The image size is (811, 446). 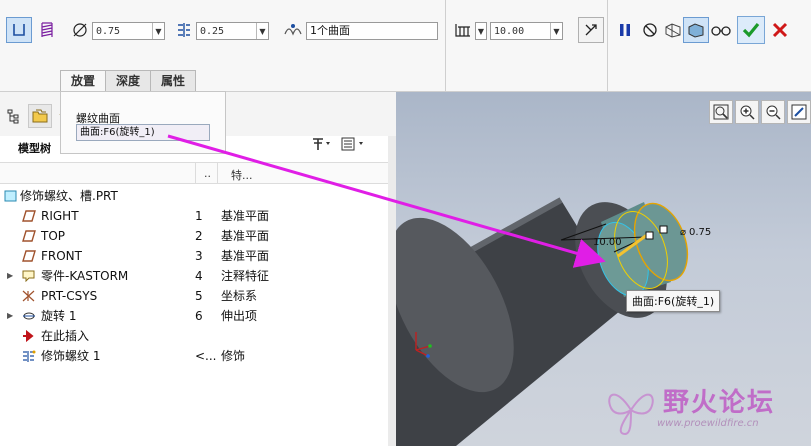 I want to click on no-preview-icon, so click(x=650, y=30).